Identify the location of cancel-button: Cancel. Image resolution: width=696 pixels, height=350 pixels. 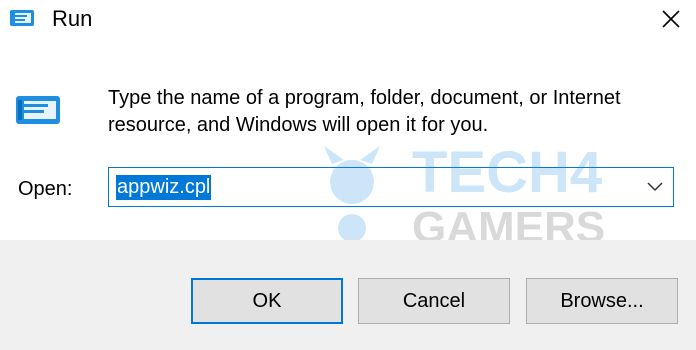
(434, 301).